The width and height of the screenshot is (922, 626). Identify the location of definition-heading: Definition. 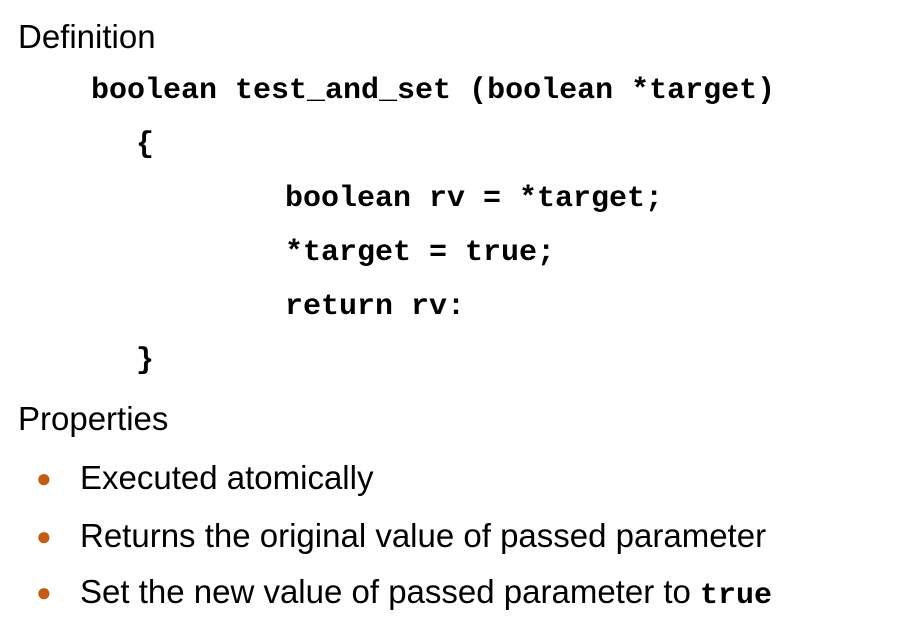
(87, 36).